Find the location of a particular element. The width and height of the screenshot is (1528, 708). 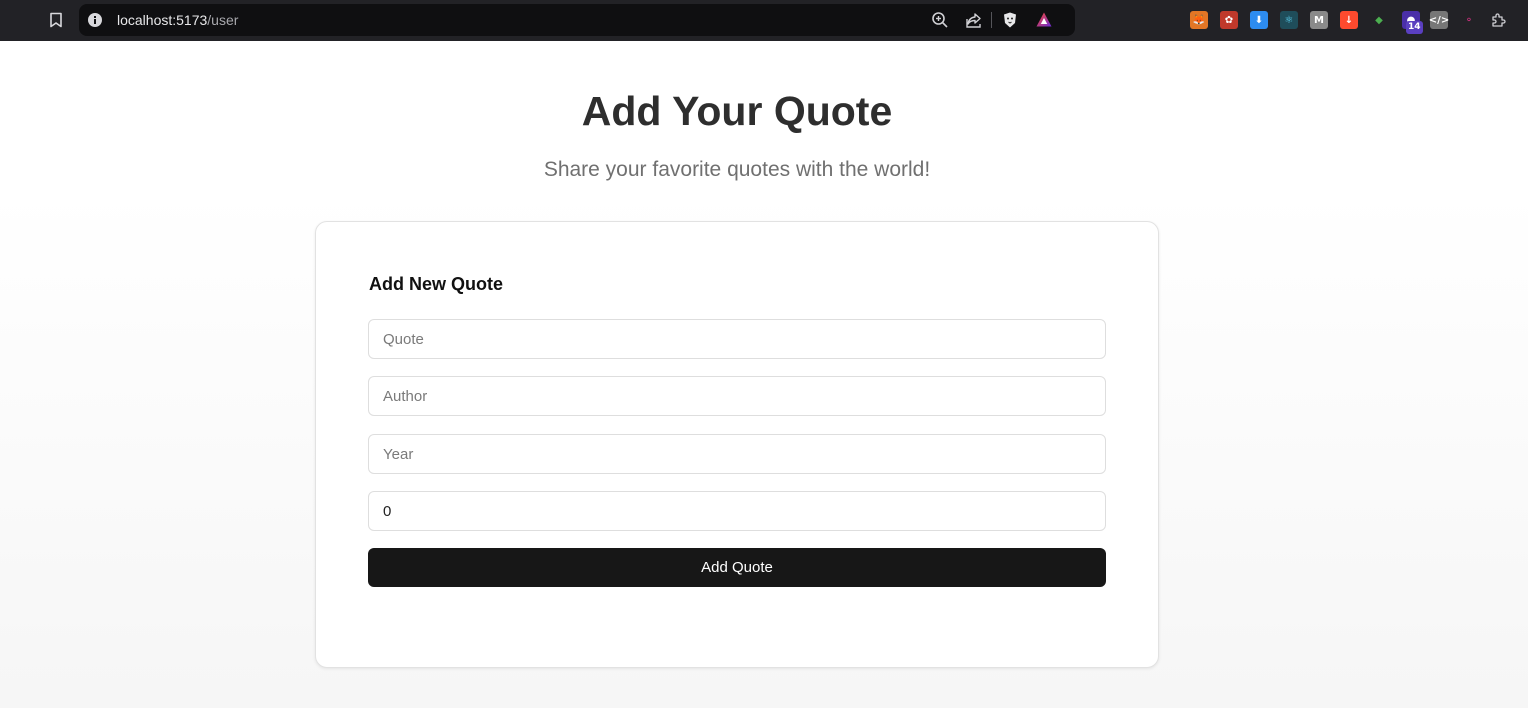

toolbar-divider is located at coordinates (991, 20).